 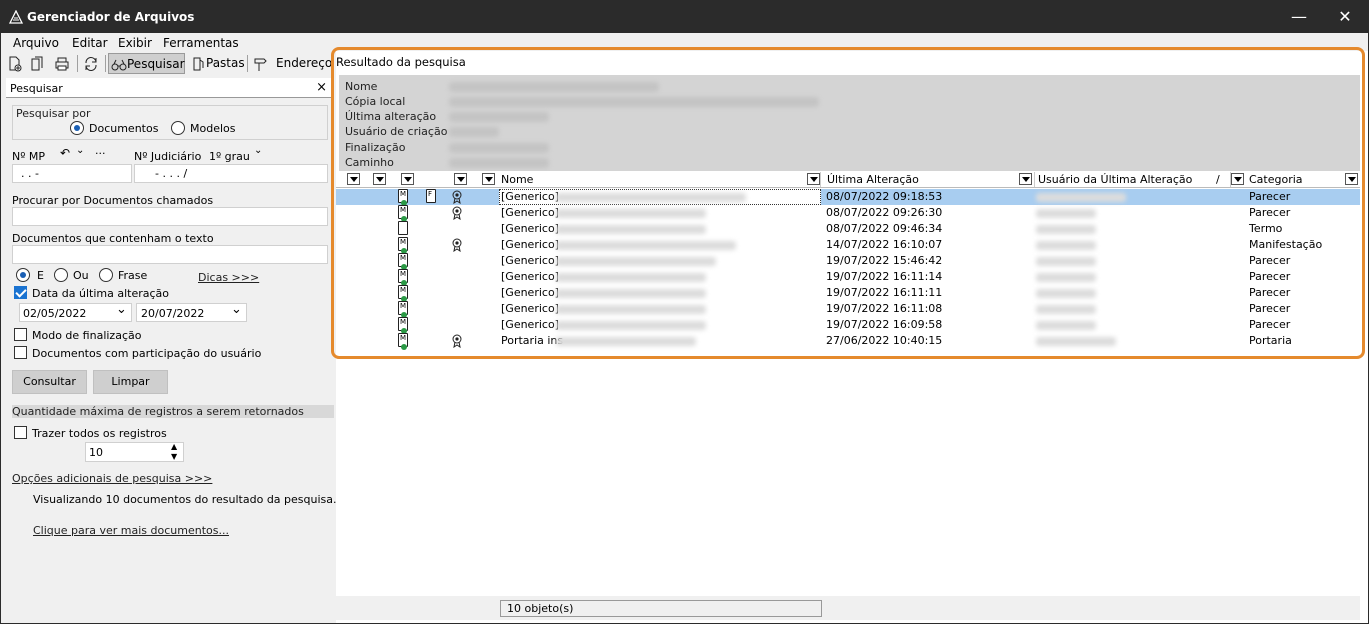 I want to click on toolbar: Pesquisar Pastas Endereço, so click(x=168, y=63).